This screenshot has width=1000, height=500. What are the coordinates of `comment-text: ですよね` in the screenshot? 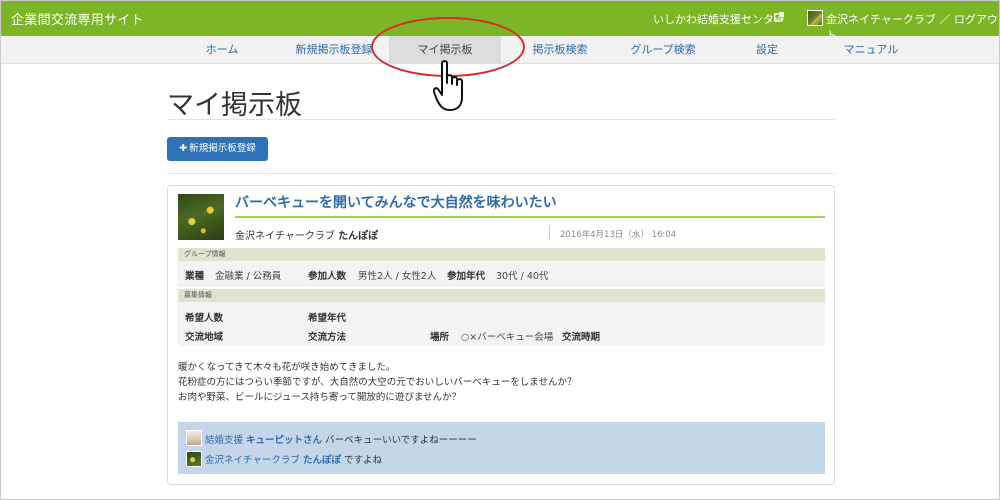 It's located at (362, 460).